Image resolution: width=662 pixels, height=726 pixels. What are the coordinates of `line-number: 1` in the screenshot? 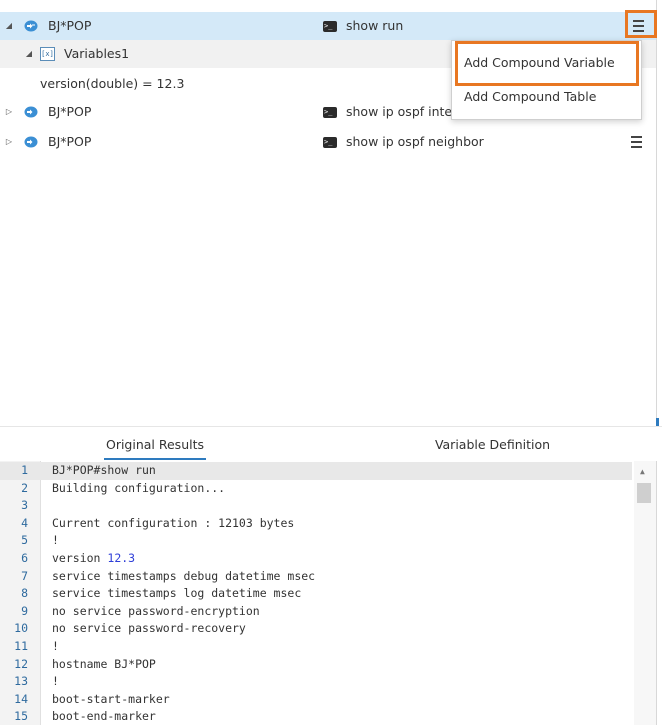 It's located at (24, 470).